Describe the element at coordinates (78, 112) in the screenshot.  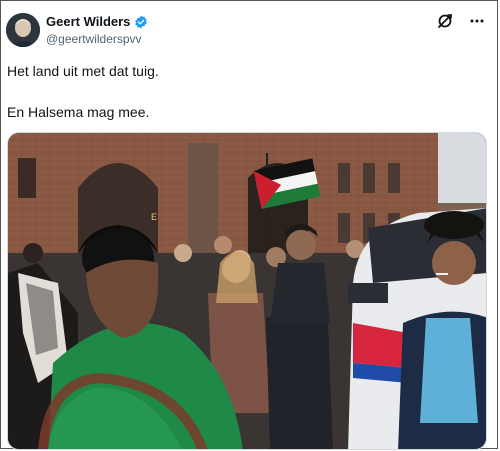
I see `tweet-text-line-2: En Halsema mag mee.` at that location.